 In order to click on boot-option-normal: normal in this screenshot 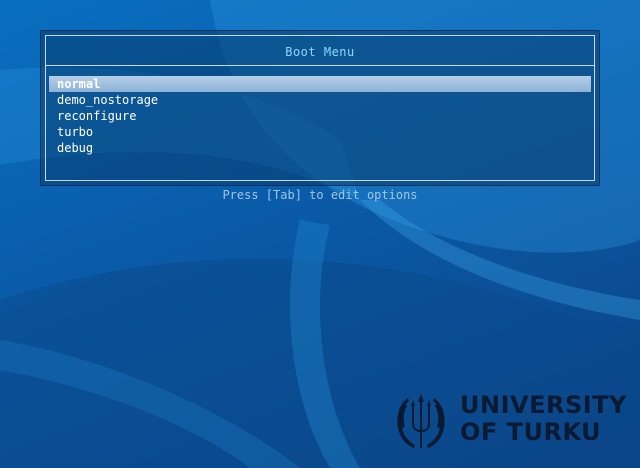, I will do `click(320, 84)`.